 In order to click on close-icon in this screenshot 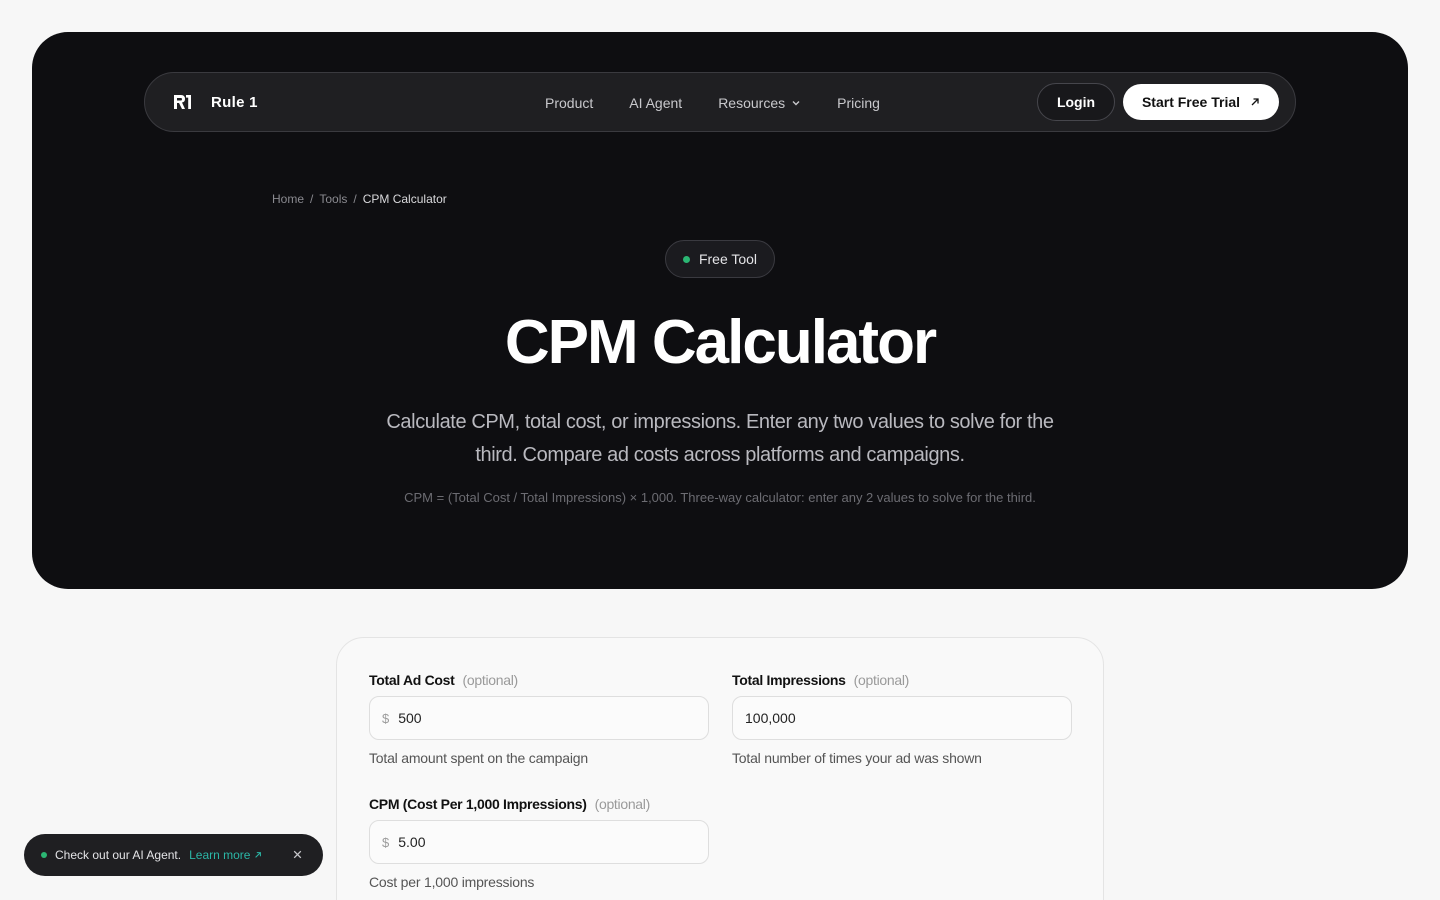, I will do `click(297, 854)`.